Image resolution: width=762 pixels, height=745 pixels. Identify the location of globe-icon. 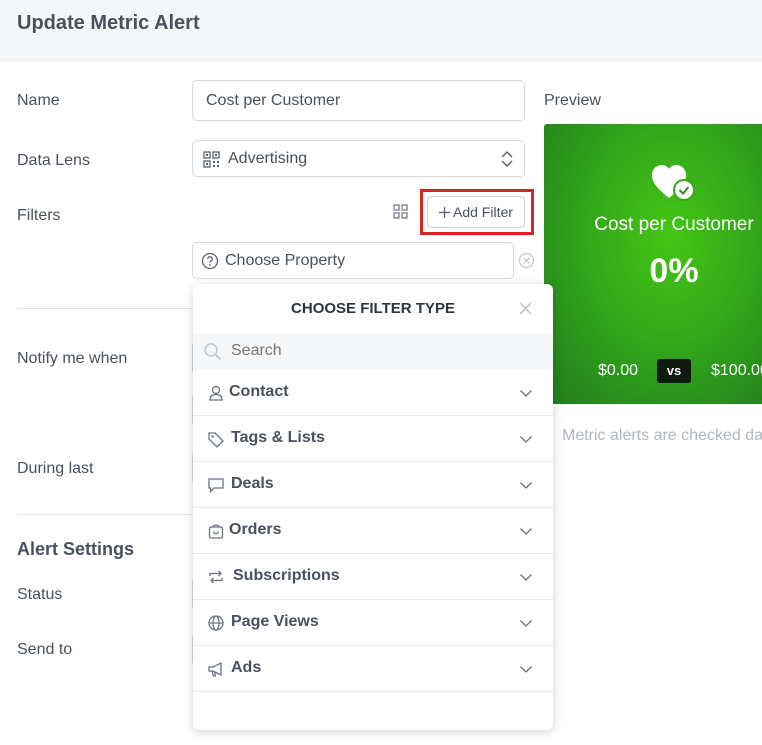
(216, 623).